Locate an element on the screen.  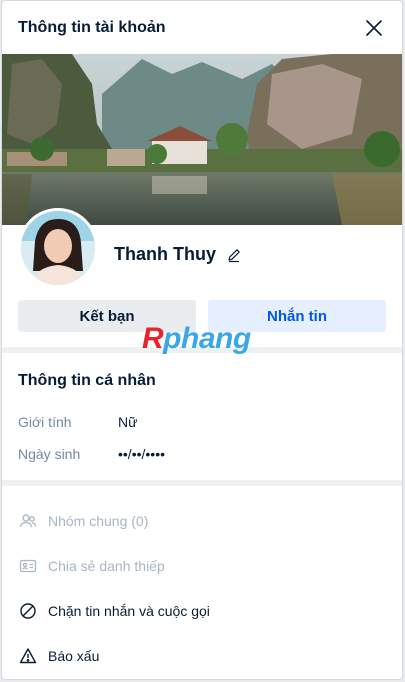
close-button is located at coordinates (374, 28).